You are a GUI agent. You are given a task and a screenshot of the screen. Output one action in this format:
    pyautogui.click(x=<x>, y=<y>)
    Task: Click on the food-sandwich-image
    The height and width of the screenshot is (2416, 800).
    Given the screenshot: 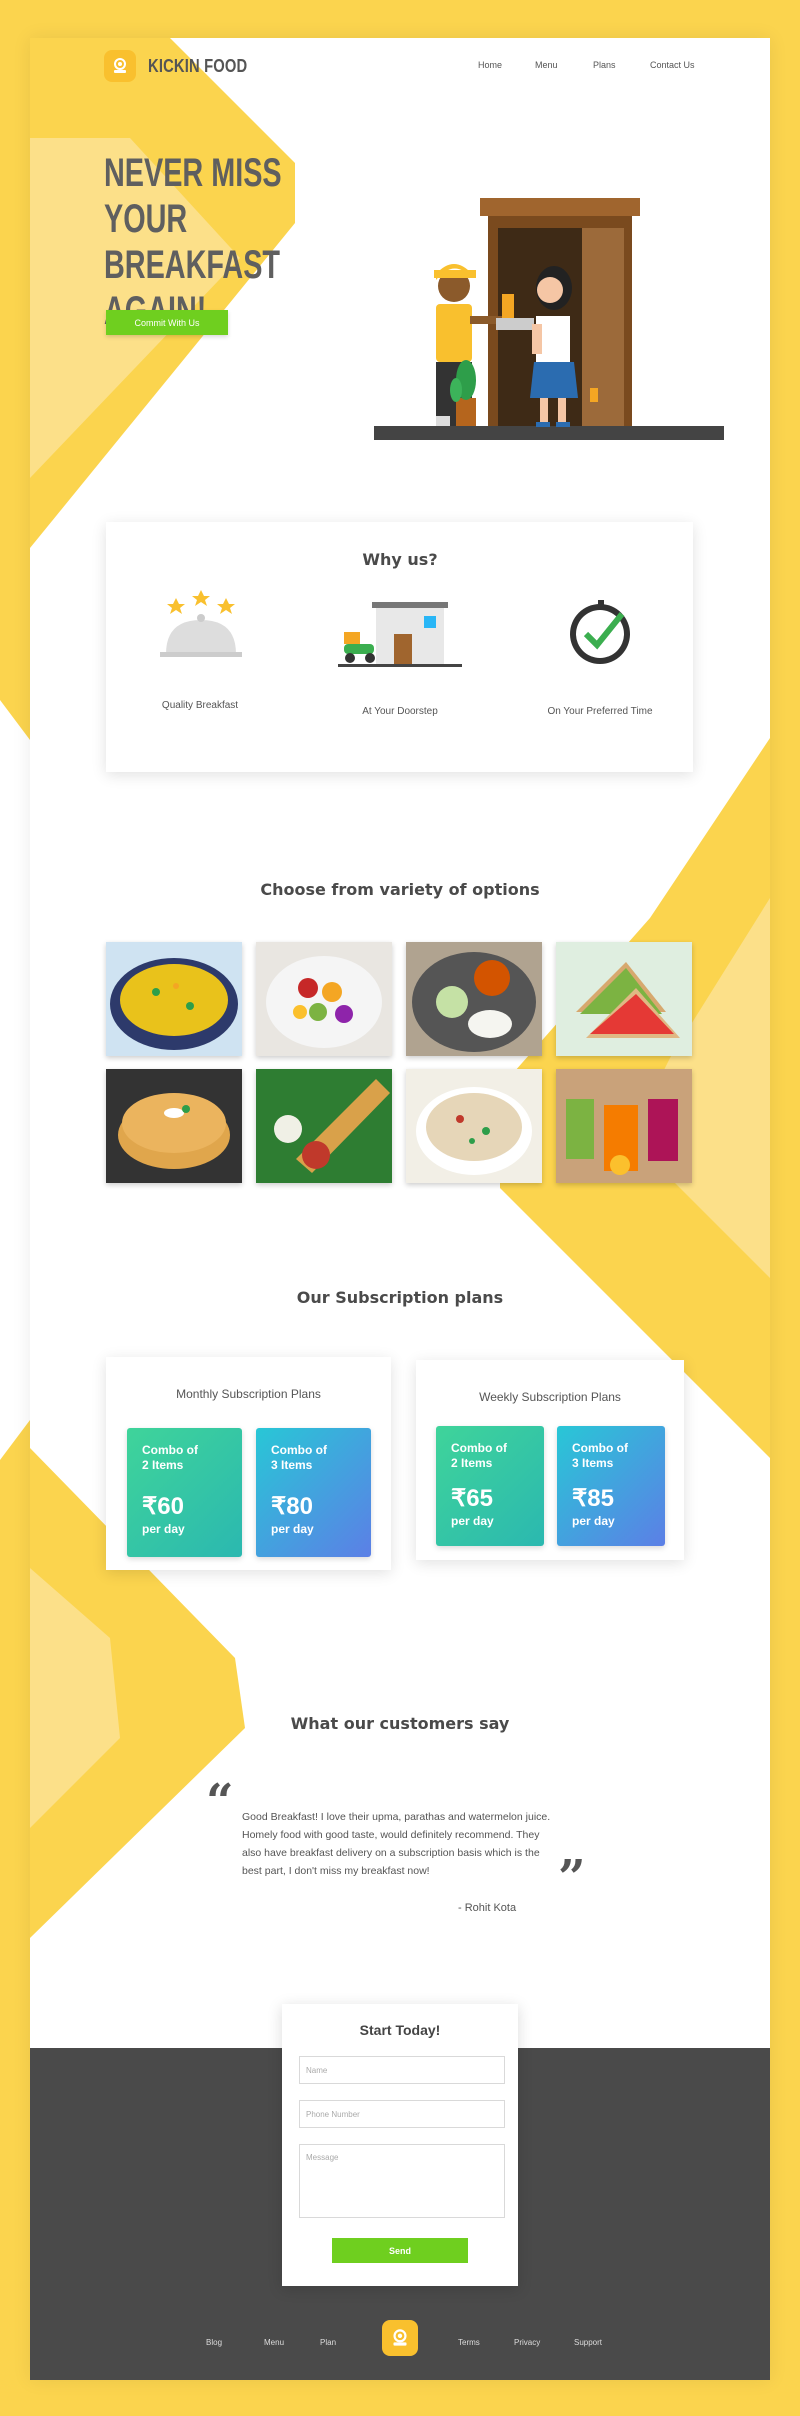 What is the action you would take?
    pyautogui.click(x=624, y=999)
    